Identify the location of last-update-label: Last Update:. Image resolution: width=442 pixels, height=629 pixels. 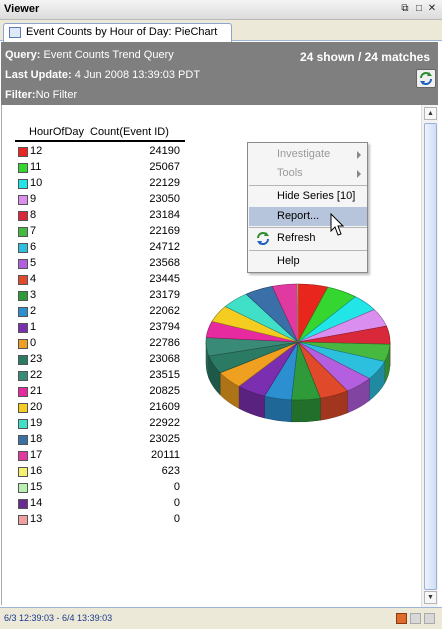
(38, 75).